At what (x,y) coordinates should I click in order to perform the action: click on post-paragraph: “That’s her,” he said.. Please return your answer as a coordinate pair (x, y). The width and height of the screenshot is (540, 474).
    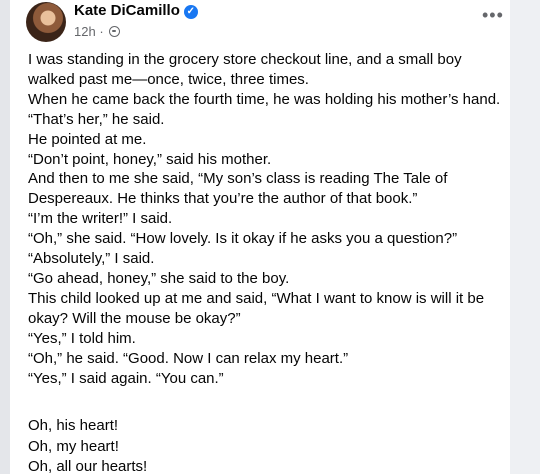
    Looking at the image, I should click on (96, 119).